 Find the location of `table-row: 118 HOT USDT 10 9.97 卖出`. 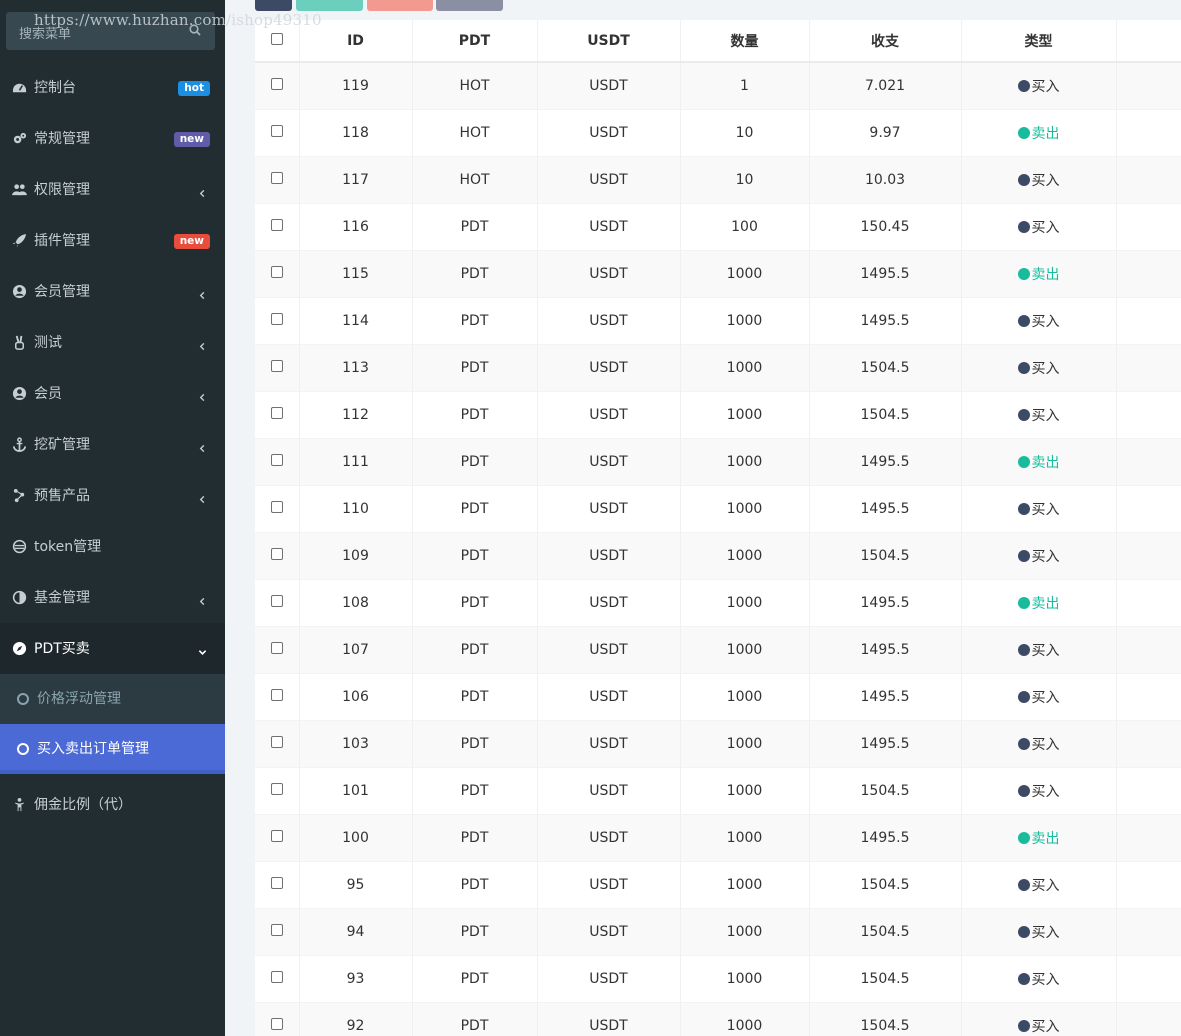

table-row: 118 HOT USDT 10 9.97 卖出 is located at coordinates (718, 132).